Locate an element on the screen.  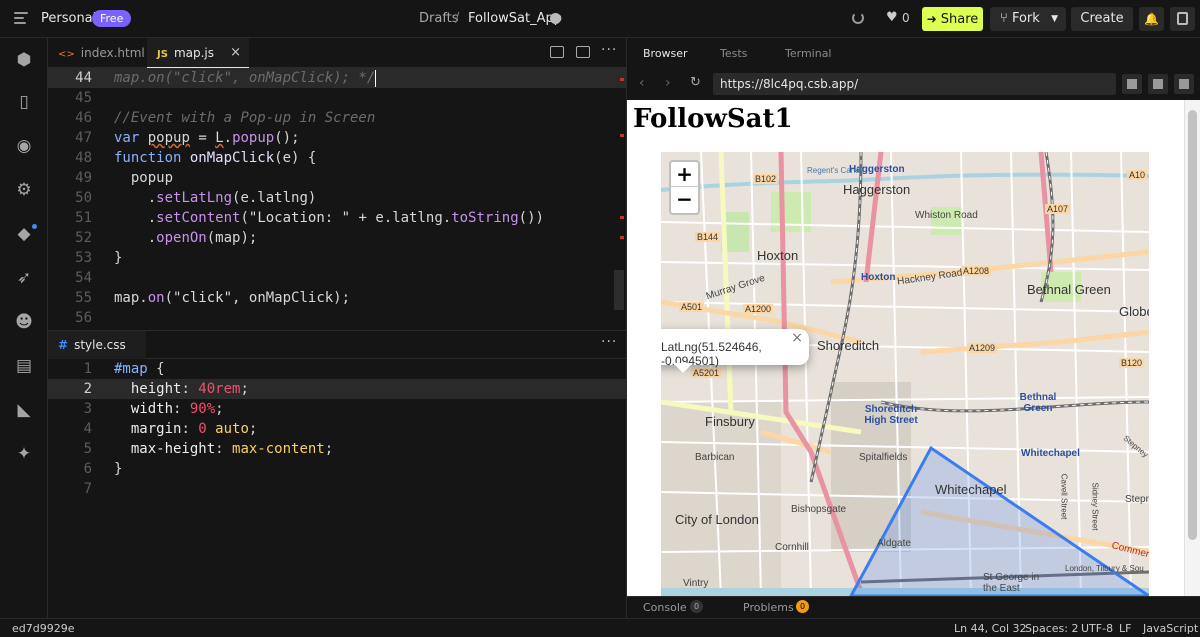
indentation: Spaces: 2 is located at coordinates (1051, 628).